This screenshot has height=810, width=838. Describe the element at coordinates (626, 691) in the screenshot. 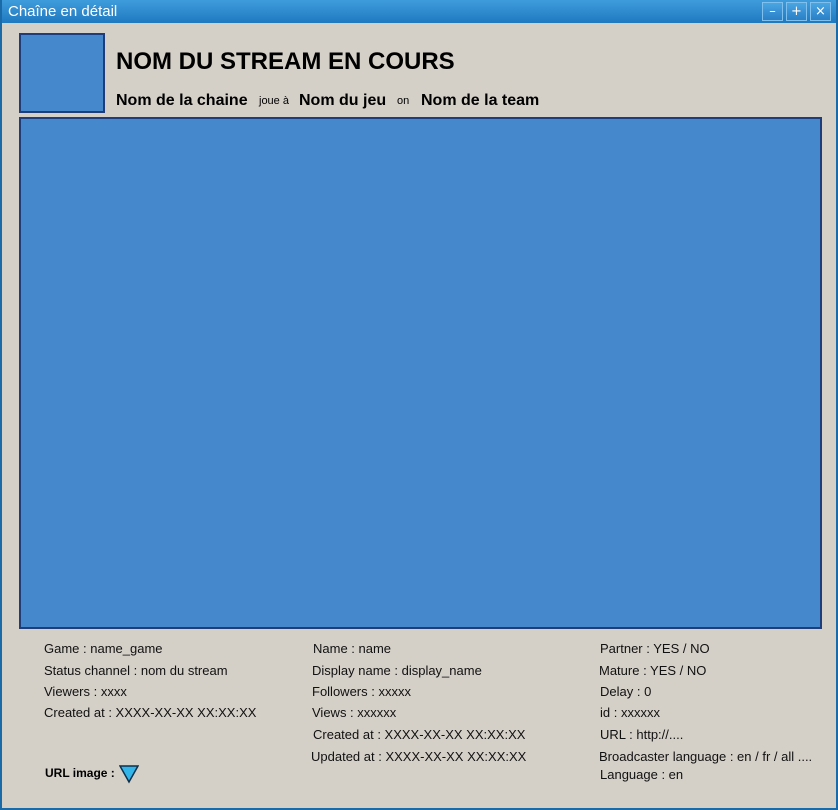

I see `info-delay: Delay : 0` at that location.